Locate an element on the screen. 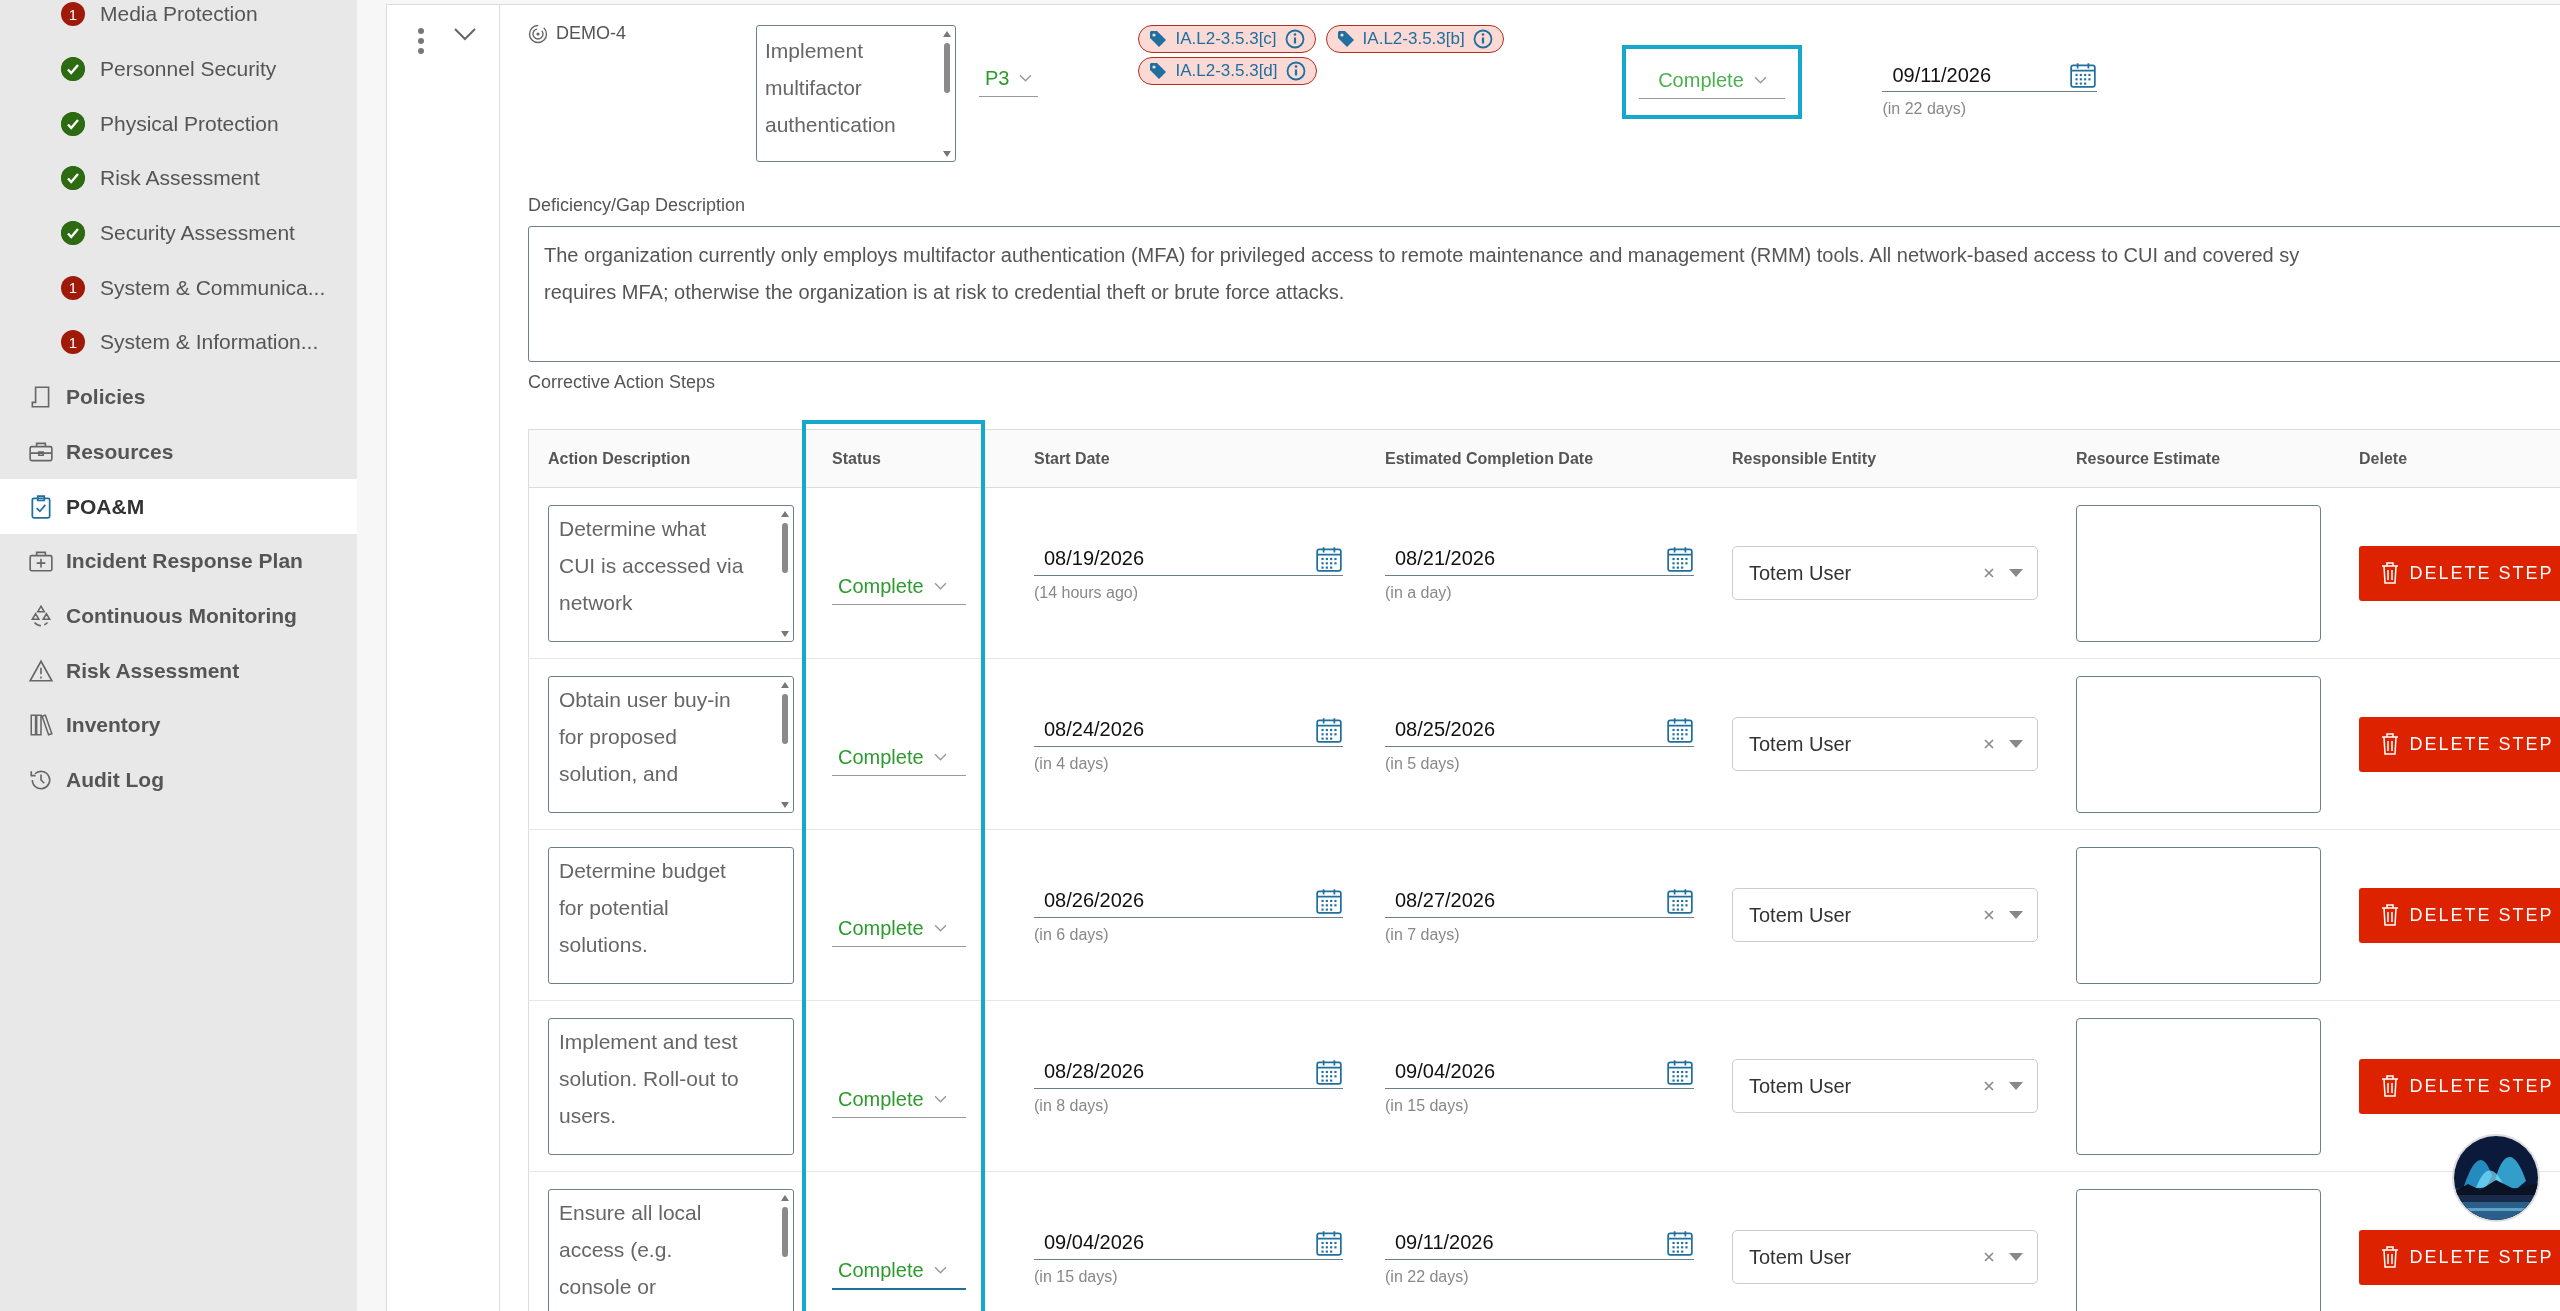  nav-item: Audit Log is located at coordinates (178, 780).